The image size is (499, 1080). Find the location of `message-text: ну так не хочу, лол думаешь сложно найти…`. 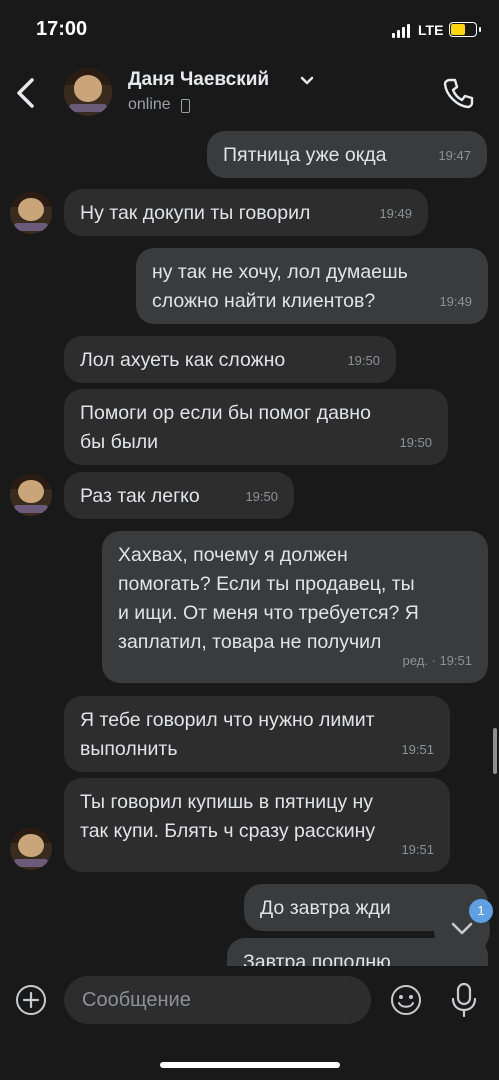

message-text: ну так не хочу, лол думаешь сложно найти… is located at coordinates (280, 286).